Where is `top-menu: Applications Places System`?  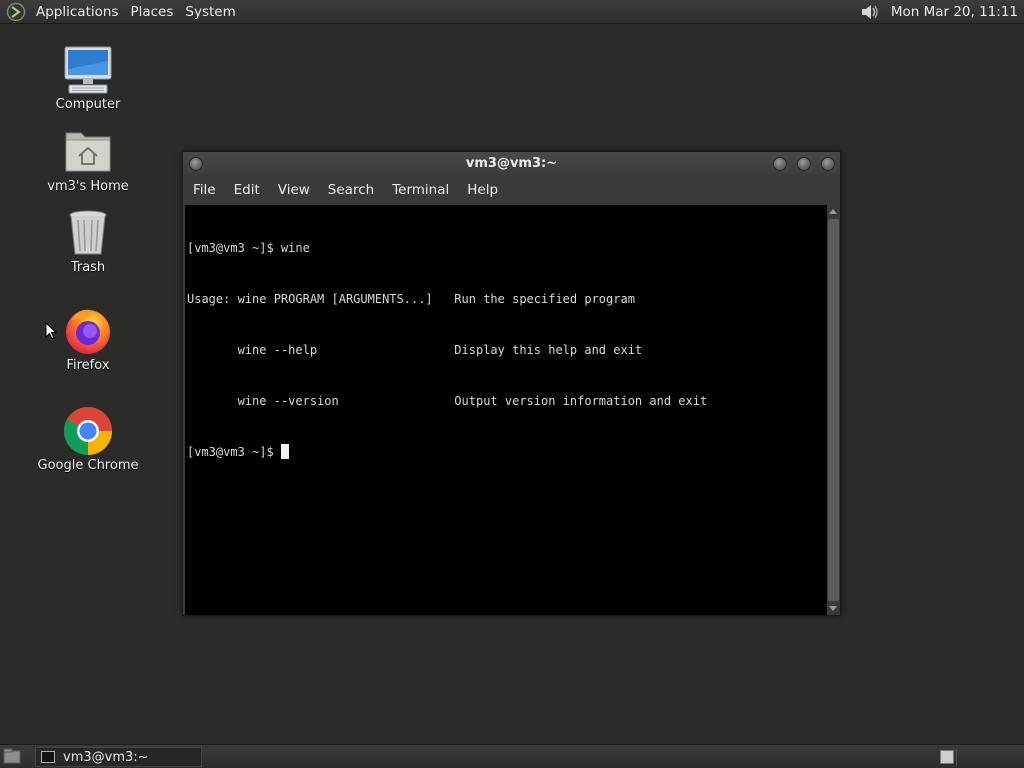 top-menu: Applications Places System is located at coordinates (138, 12).